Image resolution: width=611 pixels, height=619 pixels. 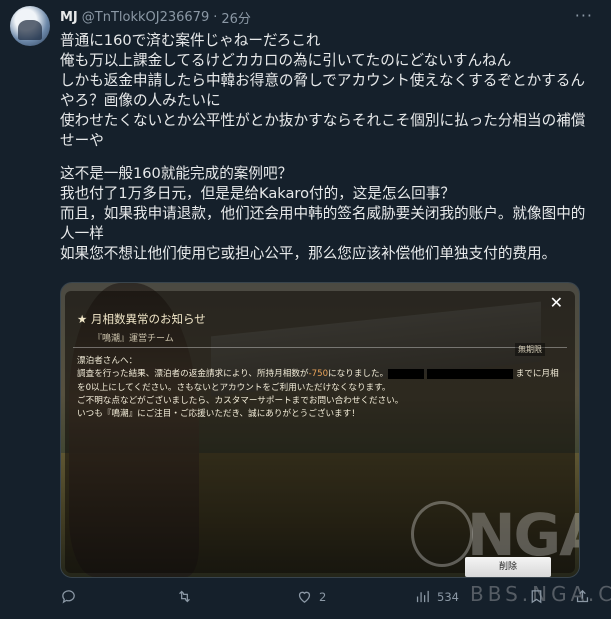 What do you see at coordinates (30, 26) in the screenshot?
I see `avatar` at bounding box center [30, 26].